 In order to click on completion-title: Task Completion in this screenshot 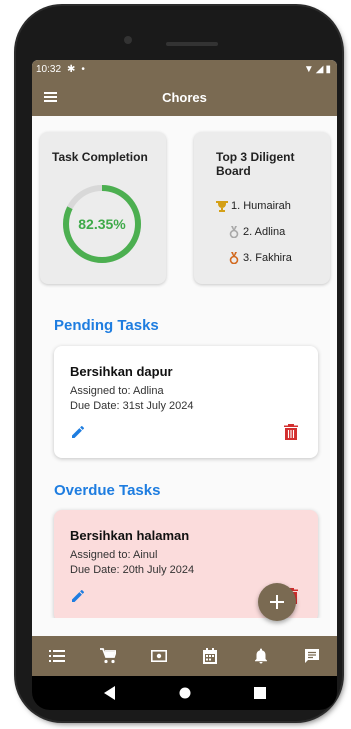, I will do `click(100, 157)`.